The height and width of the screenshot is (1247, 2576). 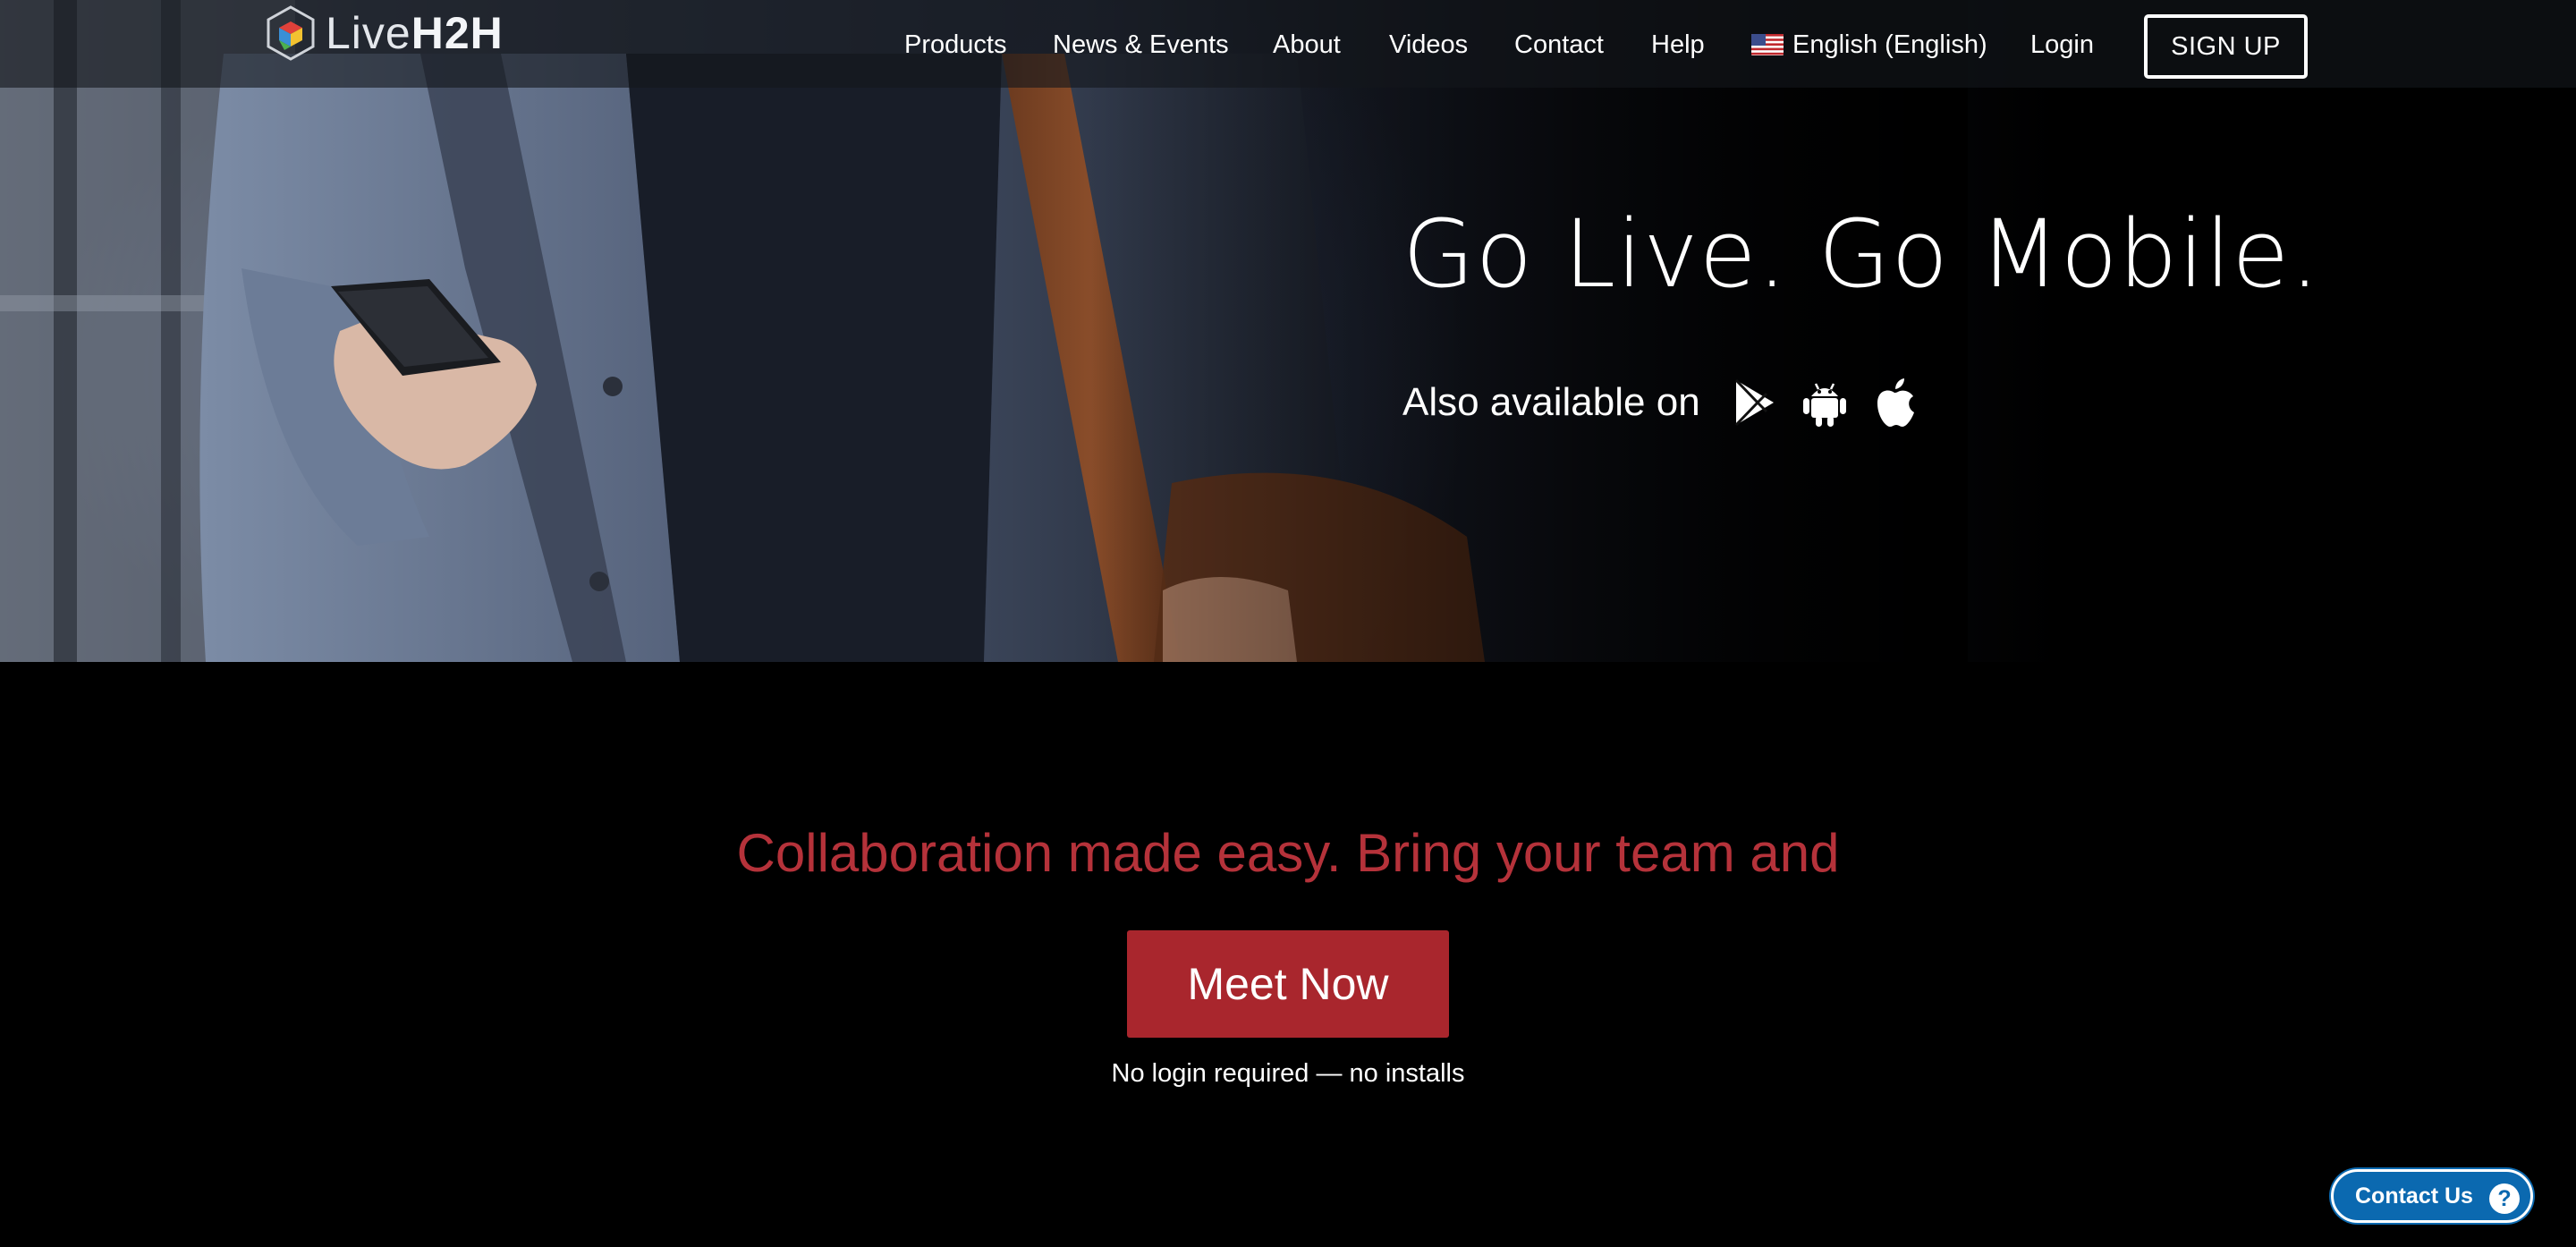 I want to click on app-availability: Also available on, so click(x=1660, y=402).